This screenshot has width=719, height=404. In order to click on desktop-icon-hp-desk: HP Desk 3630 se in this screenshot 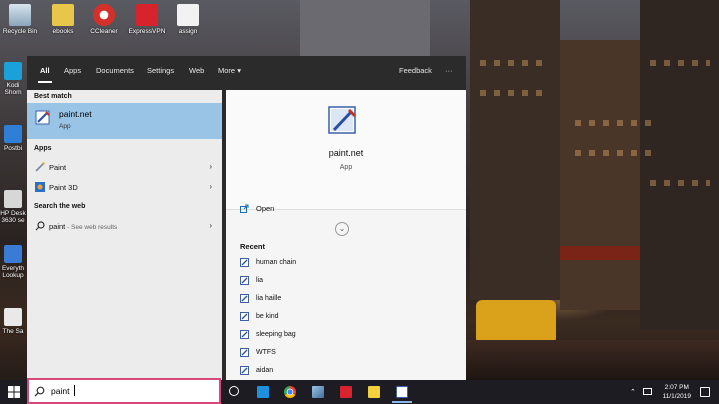, I will do `click(13, 207)`.